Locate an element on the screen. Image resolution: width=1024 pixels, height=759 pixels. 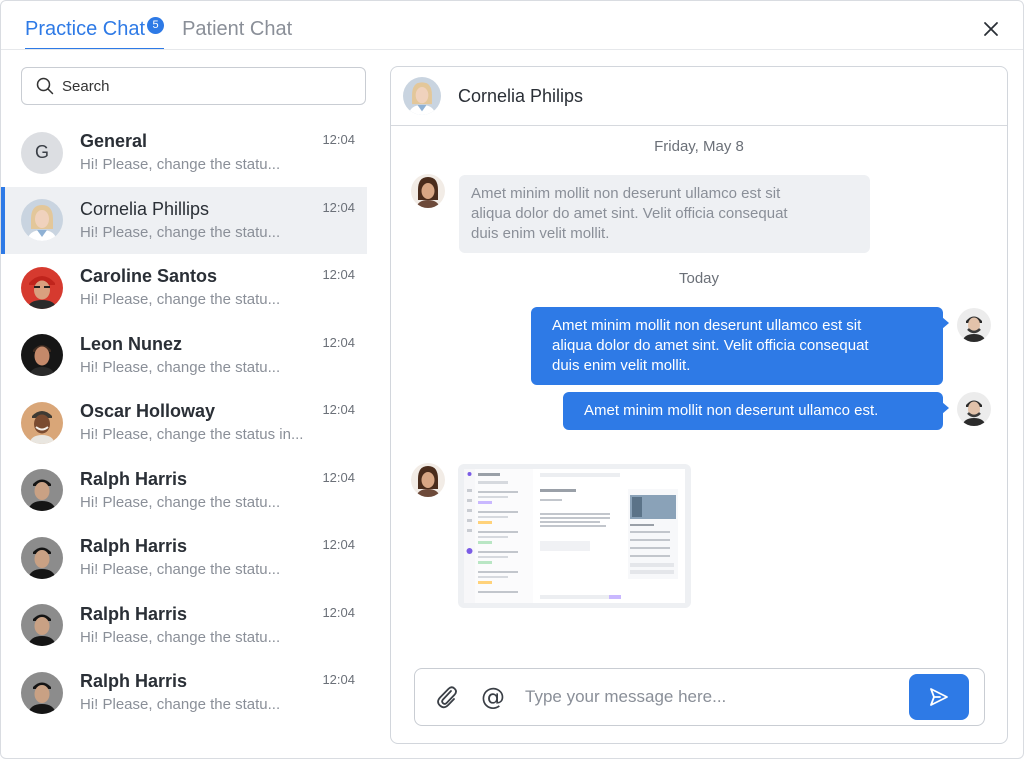
date-separator: Friday, May 8 is located at coordinates (699, 146).